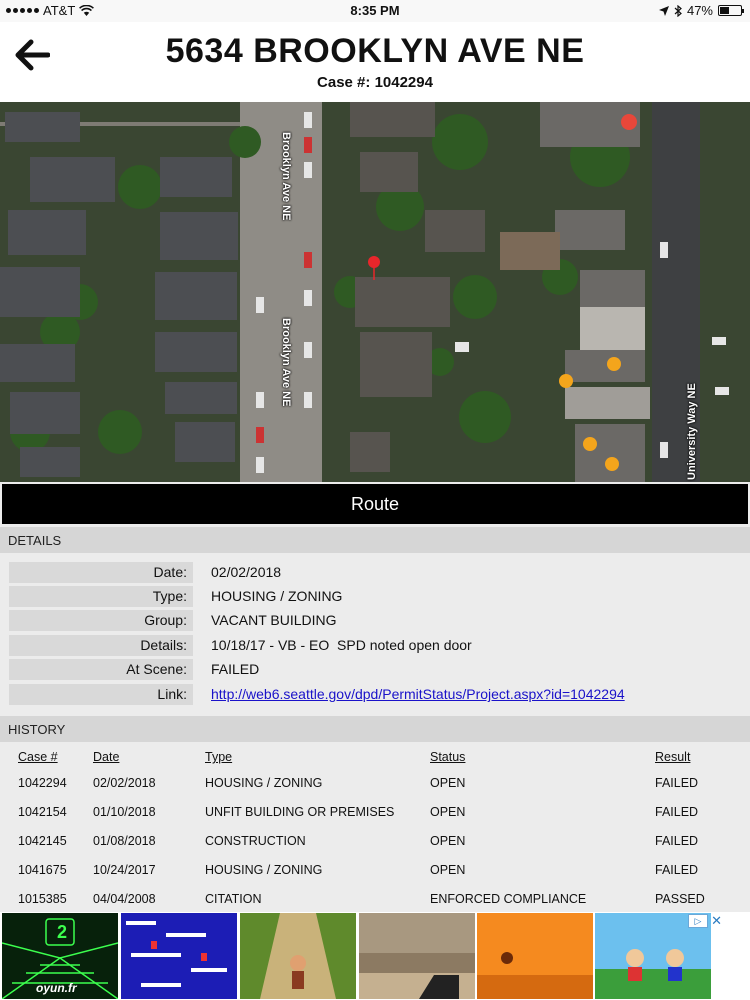 Image resolution: width=750 pixels, height=1000 pixels. Describe the element at coordinates (375, 729) in the screenshot. I see `history-section-header: HISTORY` at that location.